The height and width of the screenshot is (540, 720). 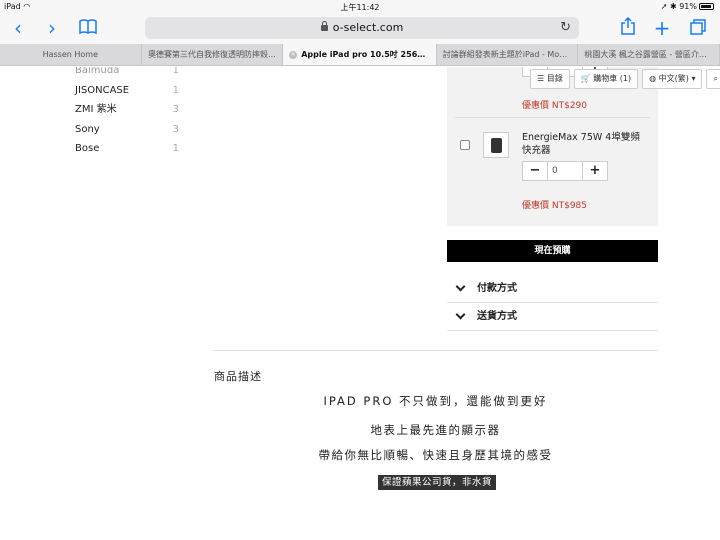 I want to click on plus-button: +, so click(x=595, y=171).